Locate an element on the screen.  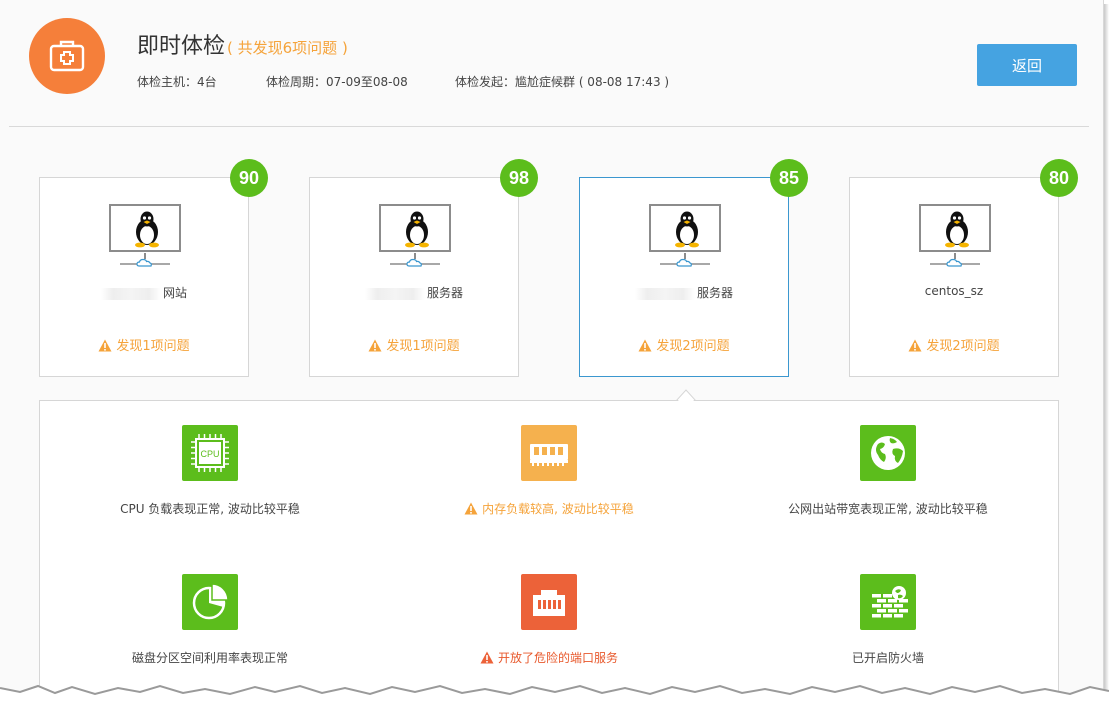
danger-icon is located at coordinates (487, 657).